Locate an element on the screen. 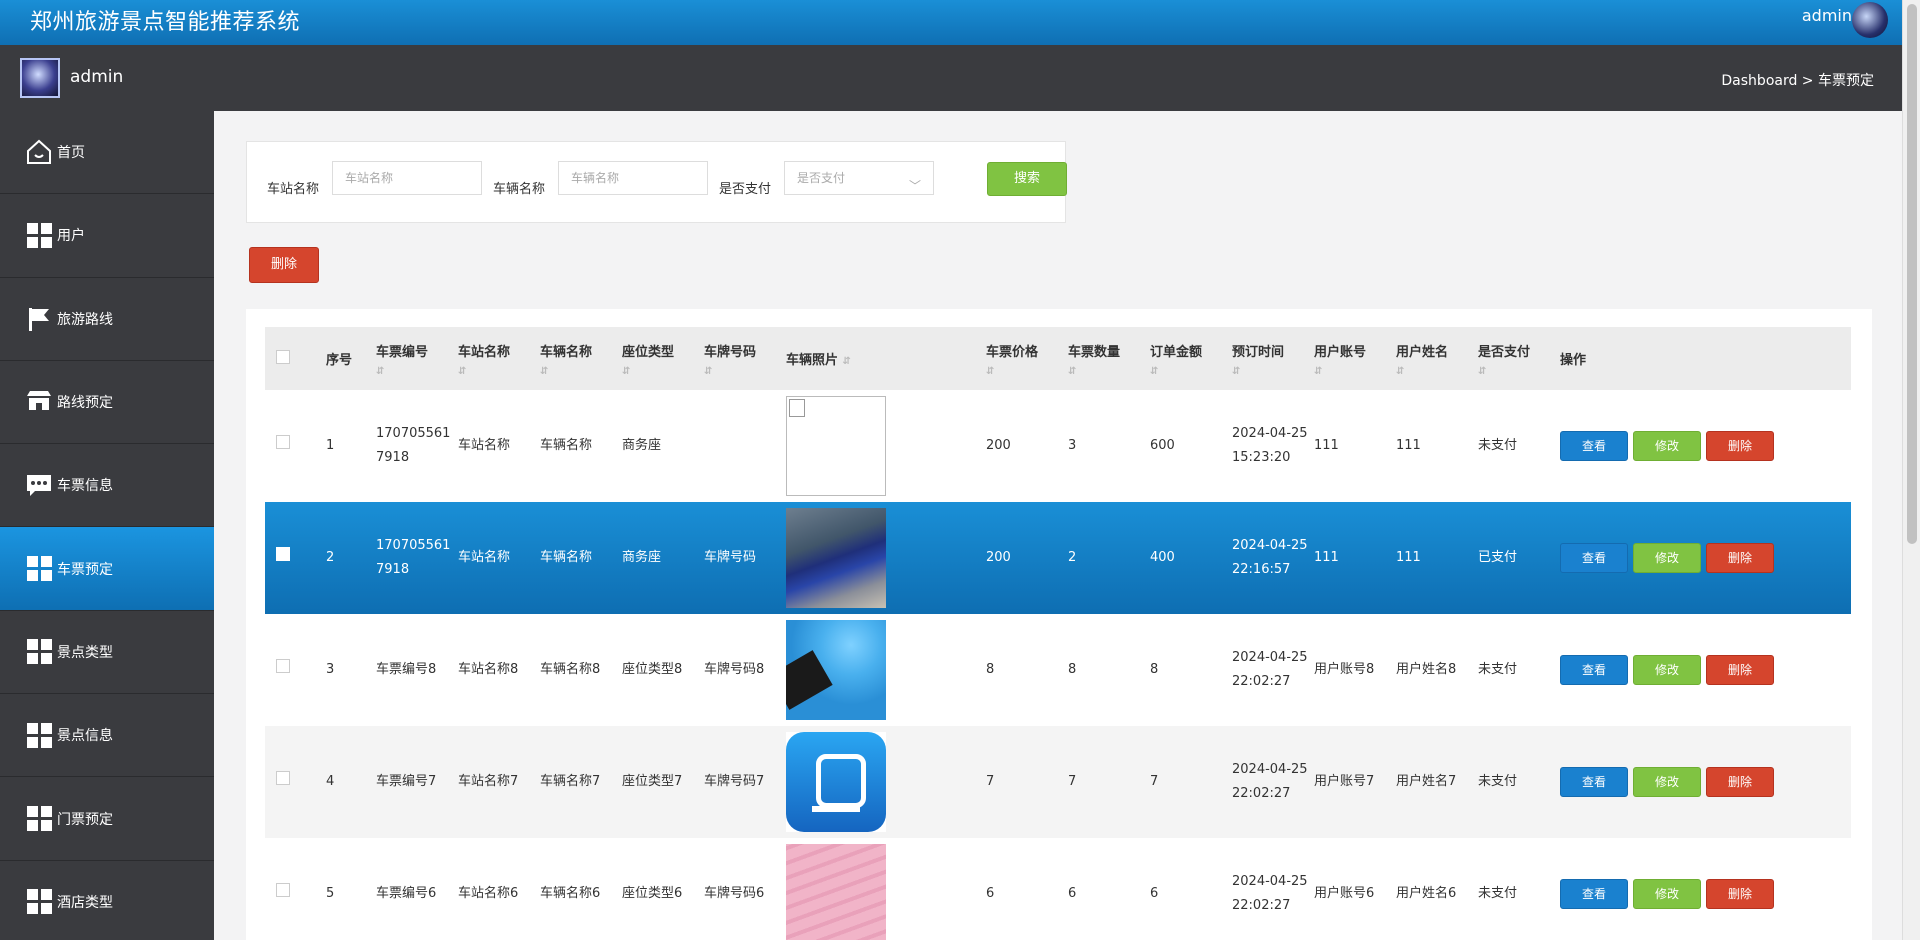  cell-ticket-no: 车票编号6 is located at coordinates (406, 893).